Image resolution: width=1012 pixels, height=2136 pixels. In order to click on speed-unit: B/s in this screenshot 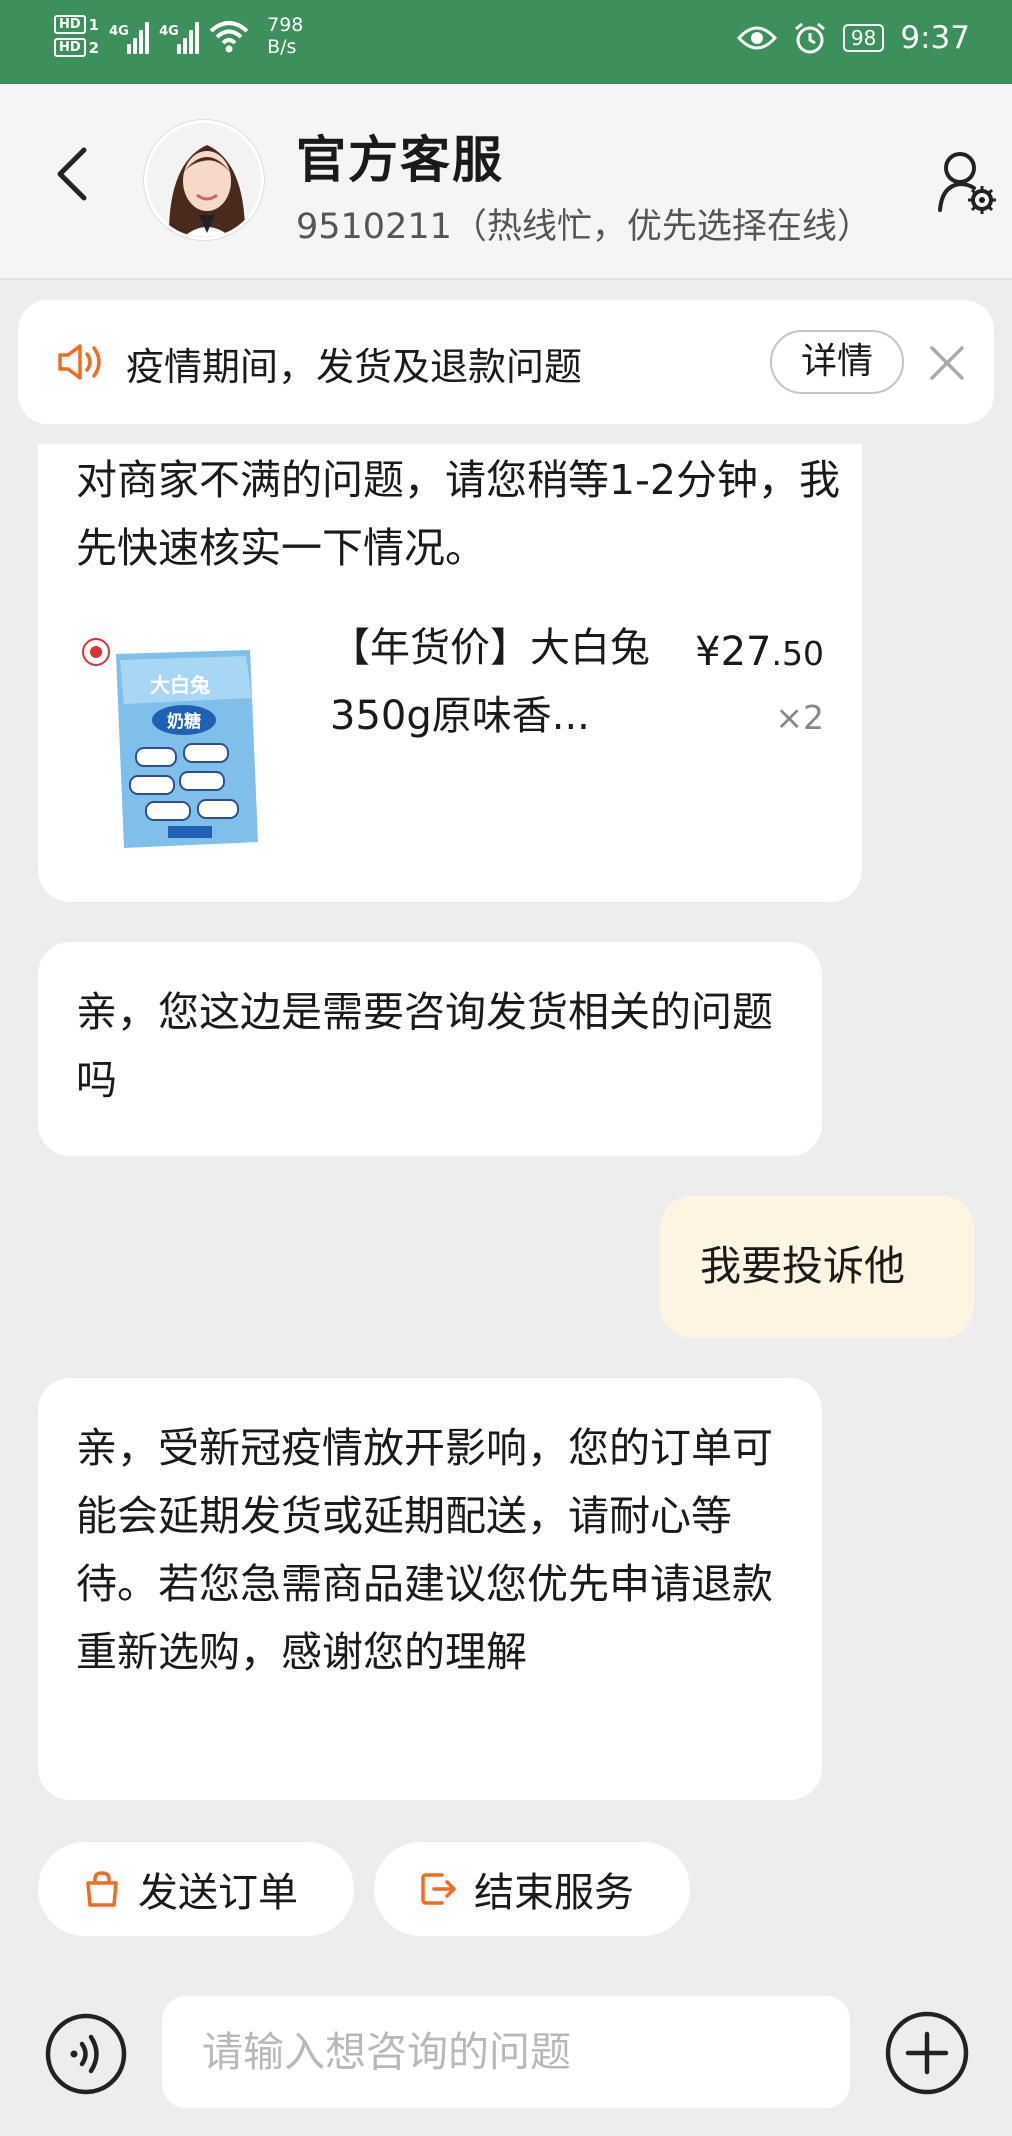, I will do `click(282, 47)`.